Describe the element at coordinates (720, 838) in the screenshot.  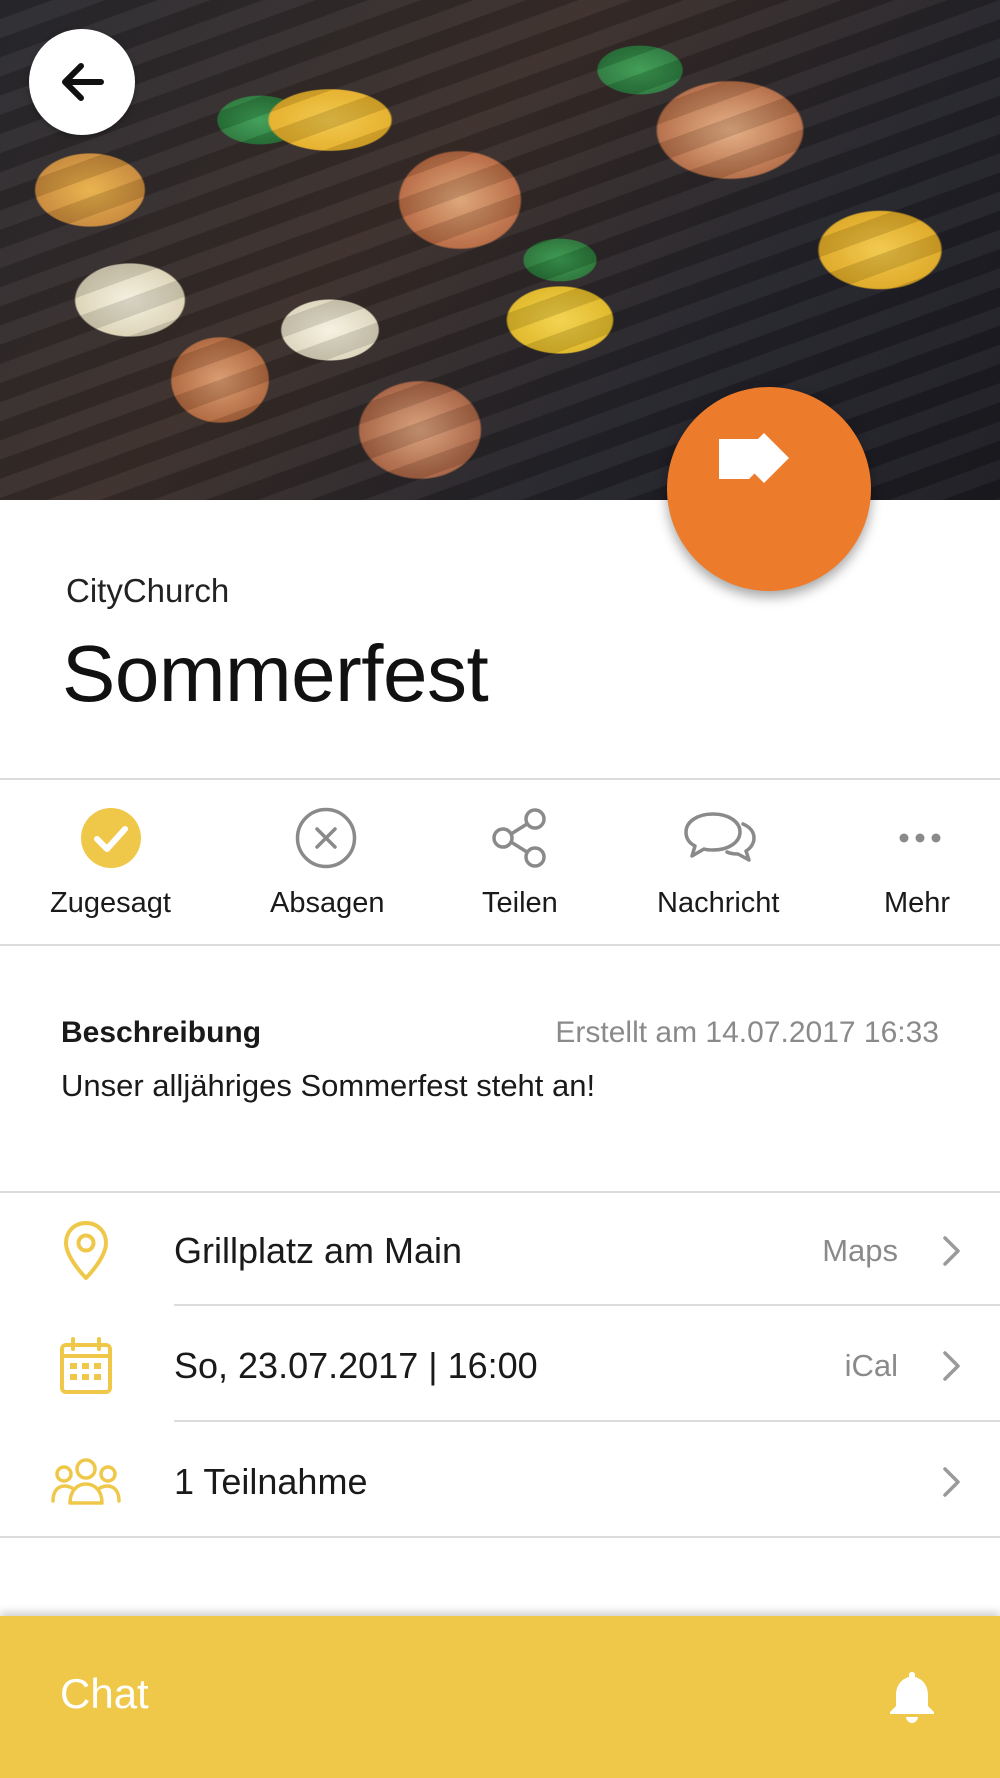
I see `chat-bubbles-icon` at that location.